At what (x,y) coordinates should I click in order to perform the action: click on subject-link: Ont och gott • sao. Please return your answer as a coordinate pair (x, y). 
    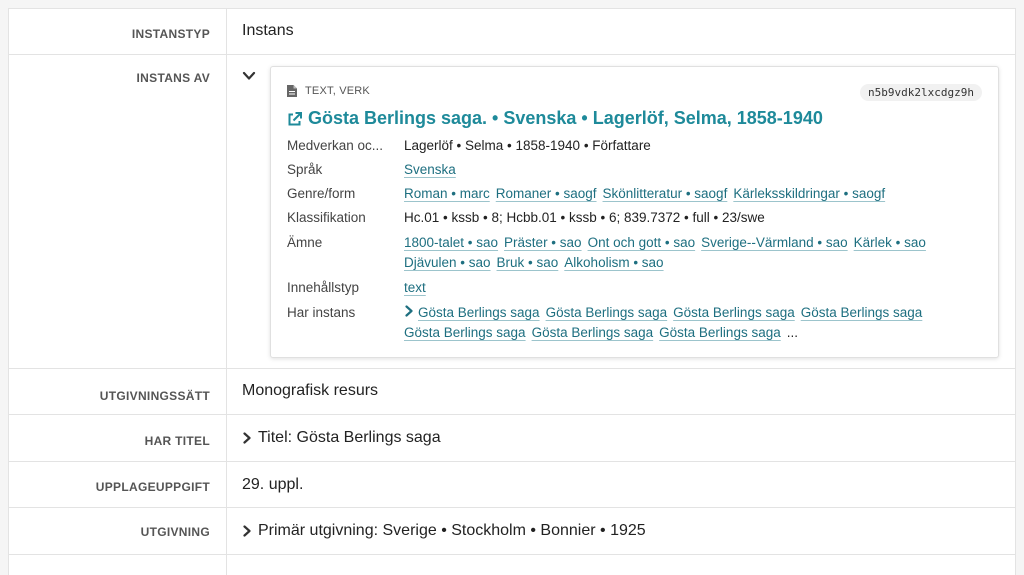
    Looking at the image, I should click on (642, 242).